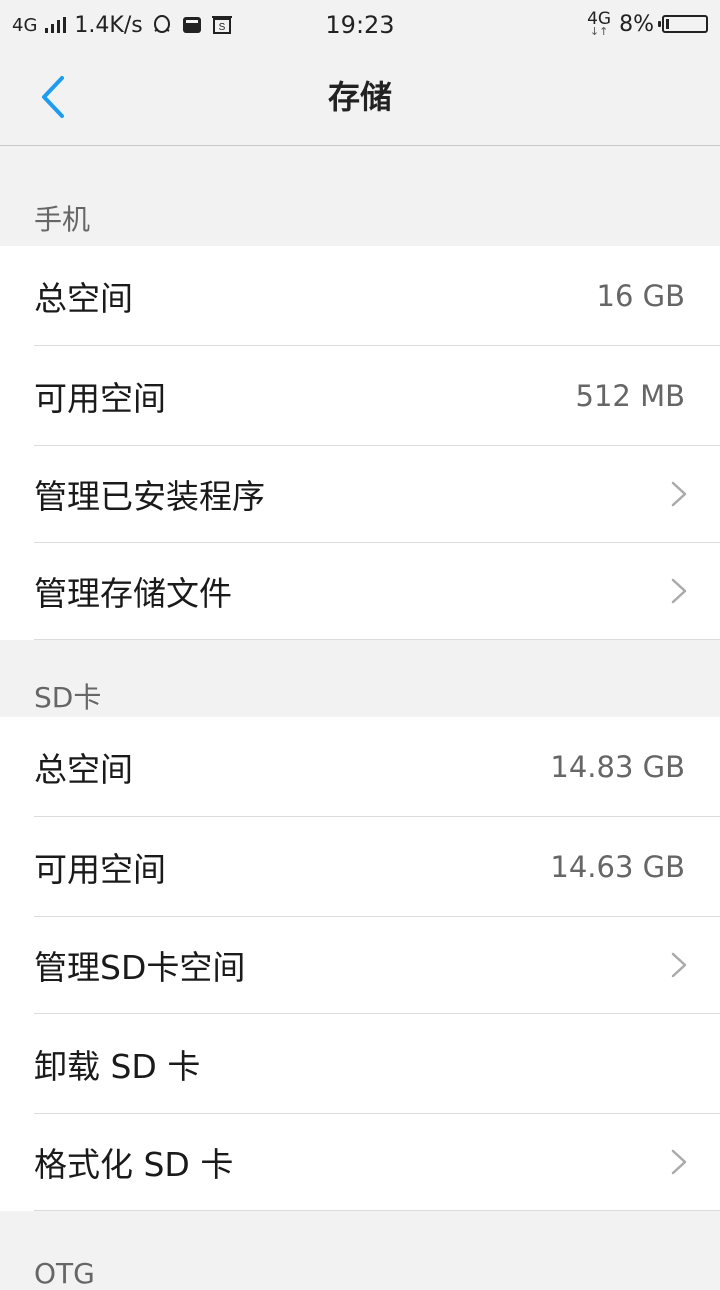  I want to click on status-bar: 4G 1.4K/s S 19:23 4G ↓↑ 8%, so click(360, 25).